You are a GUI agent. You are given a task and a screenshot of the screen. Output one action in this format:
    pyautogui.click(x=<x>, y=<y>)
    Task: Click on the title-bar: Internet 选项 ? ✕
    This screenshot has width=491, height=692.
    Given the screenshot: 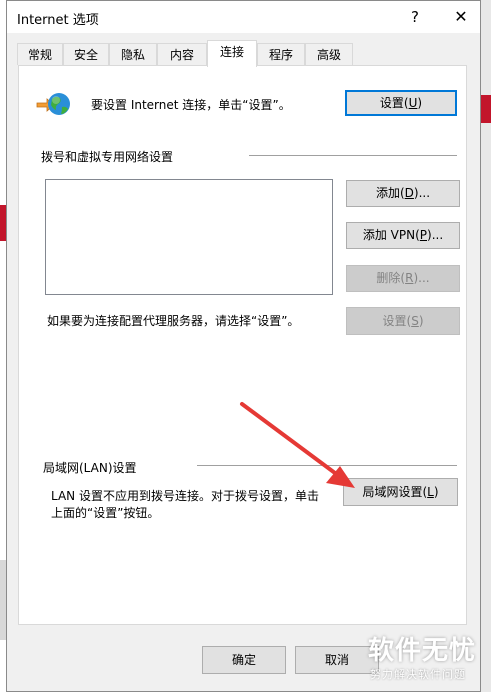 What is the action you would take?
    pyautogui.click(x=243, y=17)
    